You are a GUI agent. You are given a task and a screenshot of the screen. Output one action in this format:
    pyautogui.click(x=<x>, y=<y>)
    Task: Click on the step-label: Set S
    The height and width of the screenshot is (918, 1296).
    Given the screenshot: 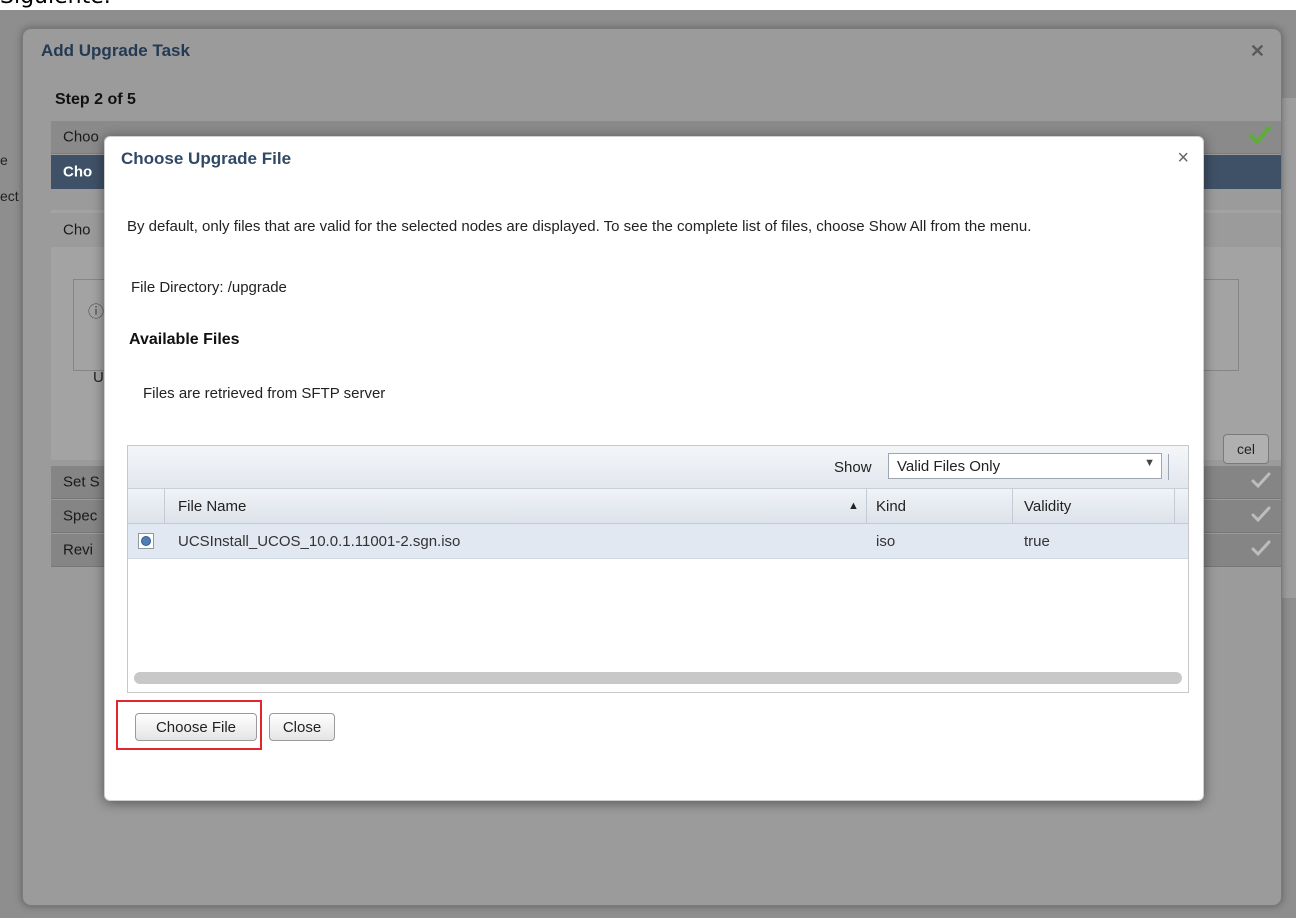 What is the action you would take?
    pyautogui.click(x=81, y=482)
    